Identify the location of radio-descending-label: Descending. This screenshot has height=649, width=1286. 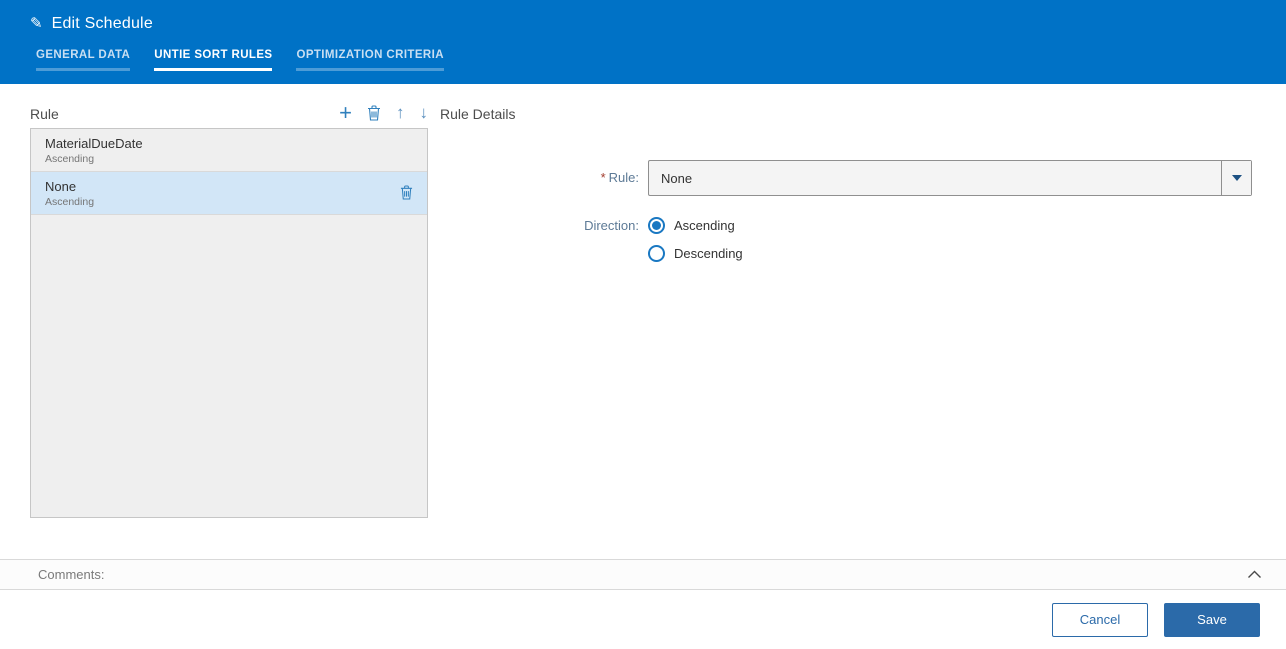
(708, 253).